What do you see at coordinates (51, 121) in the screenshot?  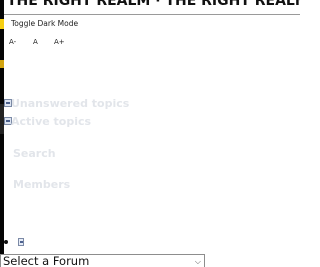 I see `active-topics-link: Active topics` at bounding box center [51, 121].